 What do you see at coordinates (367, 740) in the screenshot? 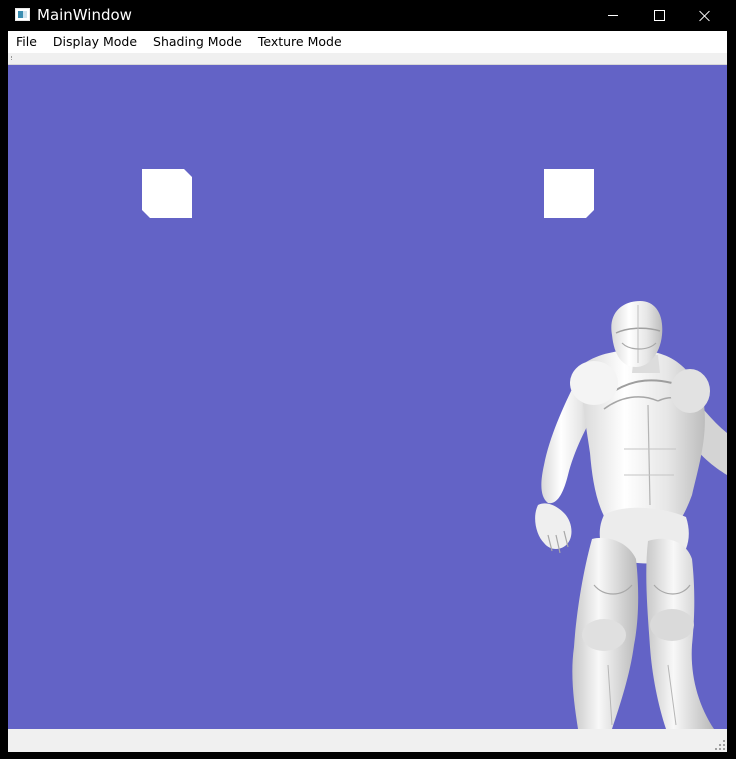
I see `status-bar` at bounding box center [367, 740].